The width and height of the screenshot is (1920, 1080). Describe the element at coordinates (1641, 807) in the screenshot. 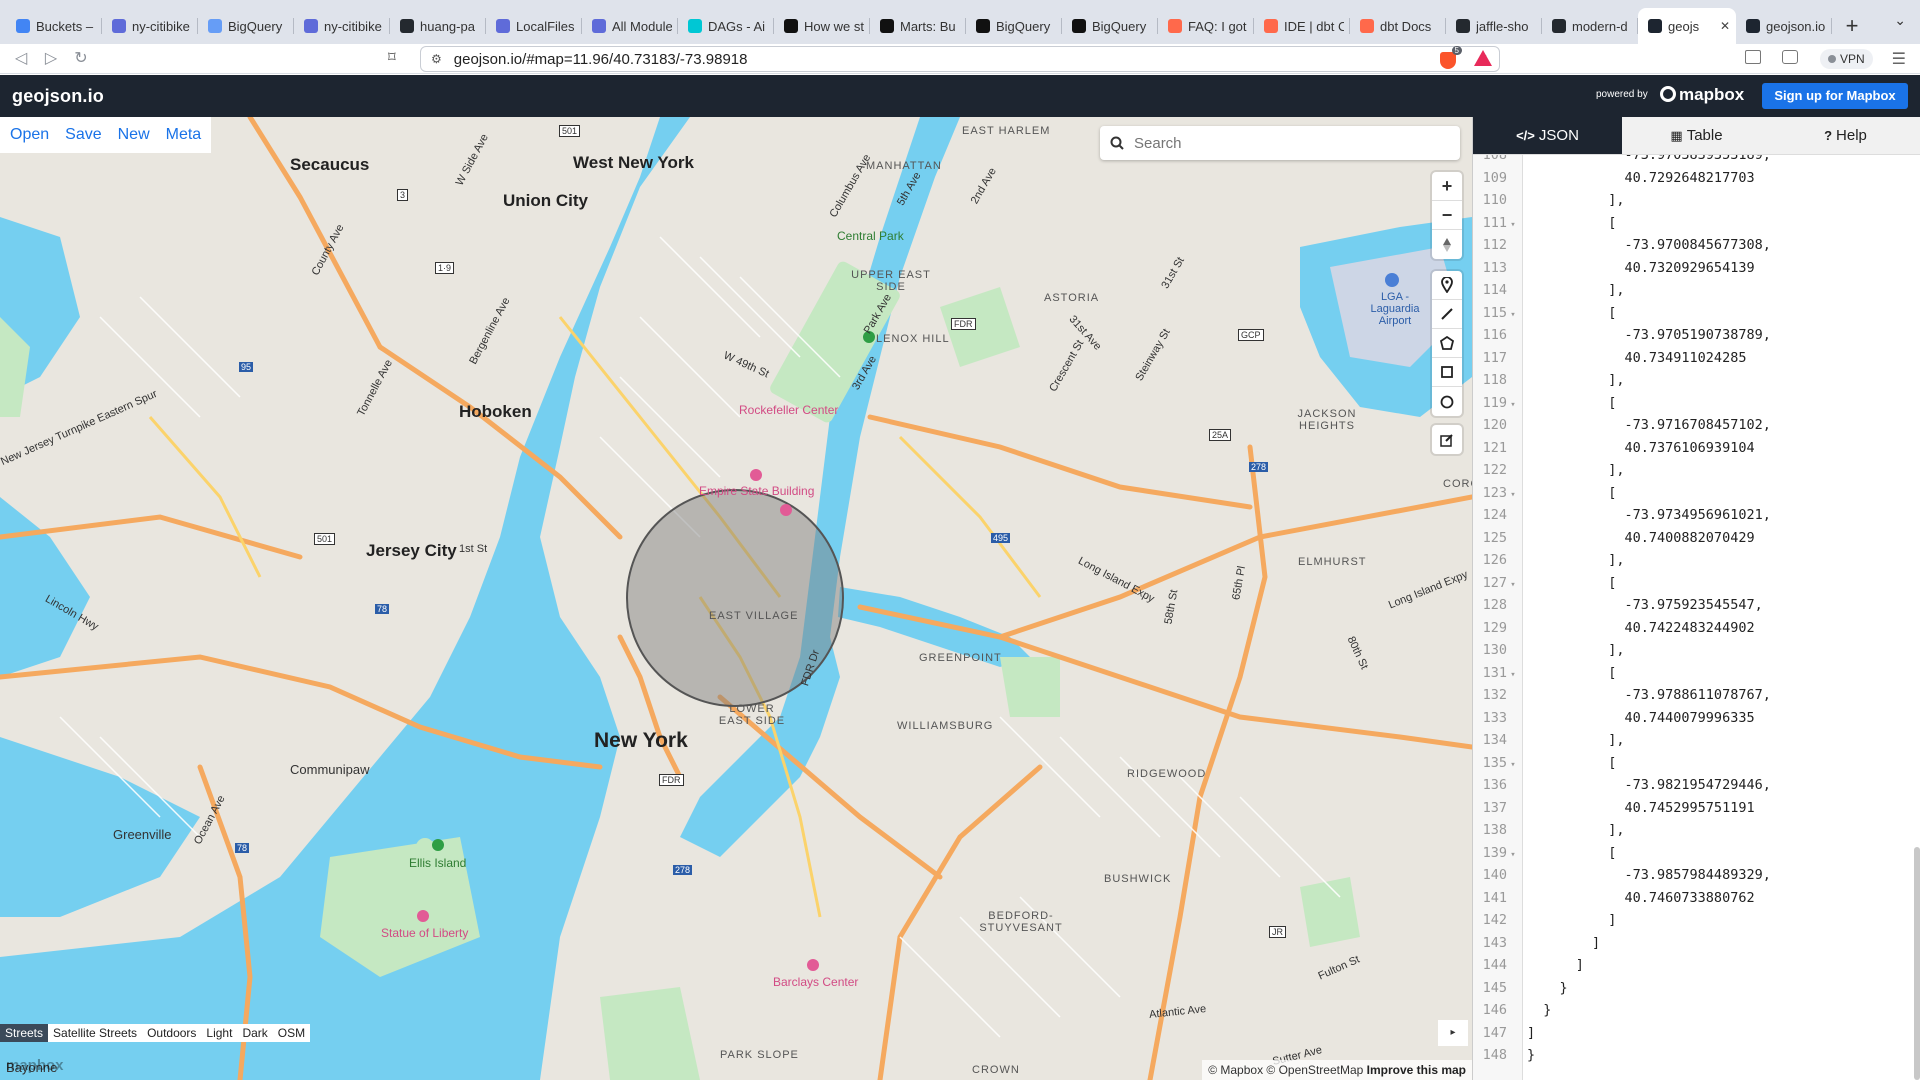

I see `code-text: 40.7452995751191` at that location.